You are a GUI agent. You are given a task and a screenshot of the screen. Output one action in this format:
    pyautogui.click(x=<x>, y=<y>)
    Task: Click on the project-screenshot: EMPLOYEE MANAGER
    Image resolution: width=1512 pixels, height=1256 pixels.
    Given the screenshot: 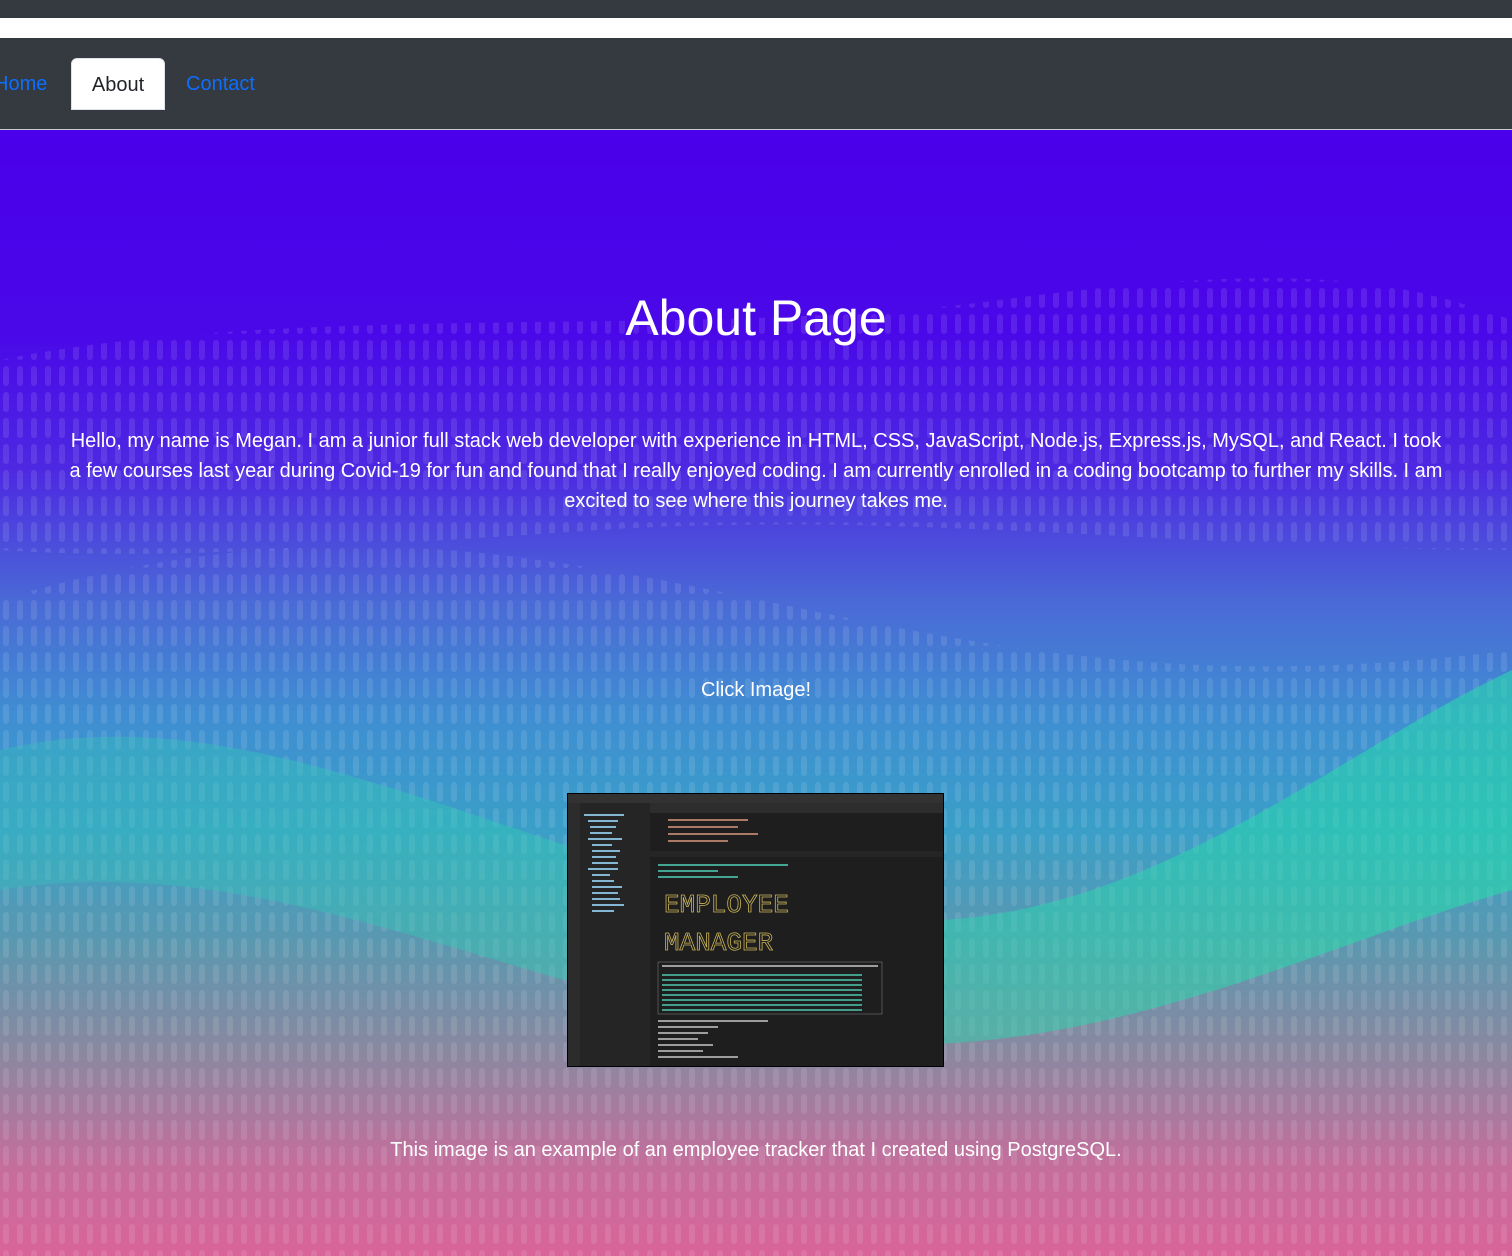 What is the action you would take?
    pyautogui.click(x=755, y=930)
    